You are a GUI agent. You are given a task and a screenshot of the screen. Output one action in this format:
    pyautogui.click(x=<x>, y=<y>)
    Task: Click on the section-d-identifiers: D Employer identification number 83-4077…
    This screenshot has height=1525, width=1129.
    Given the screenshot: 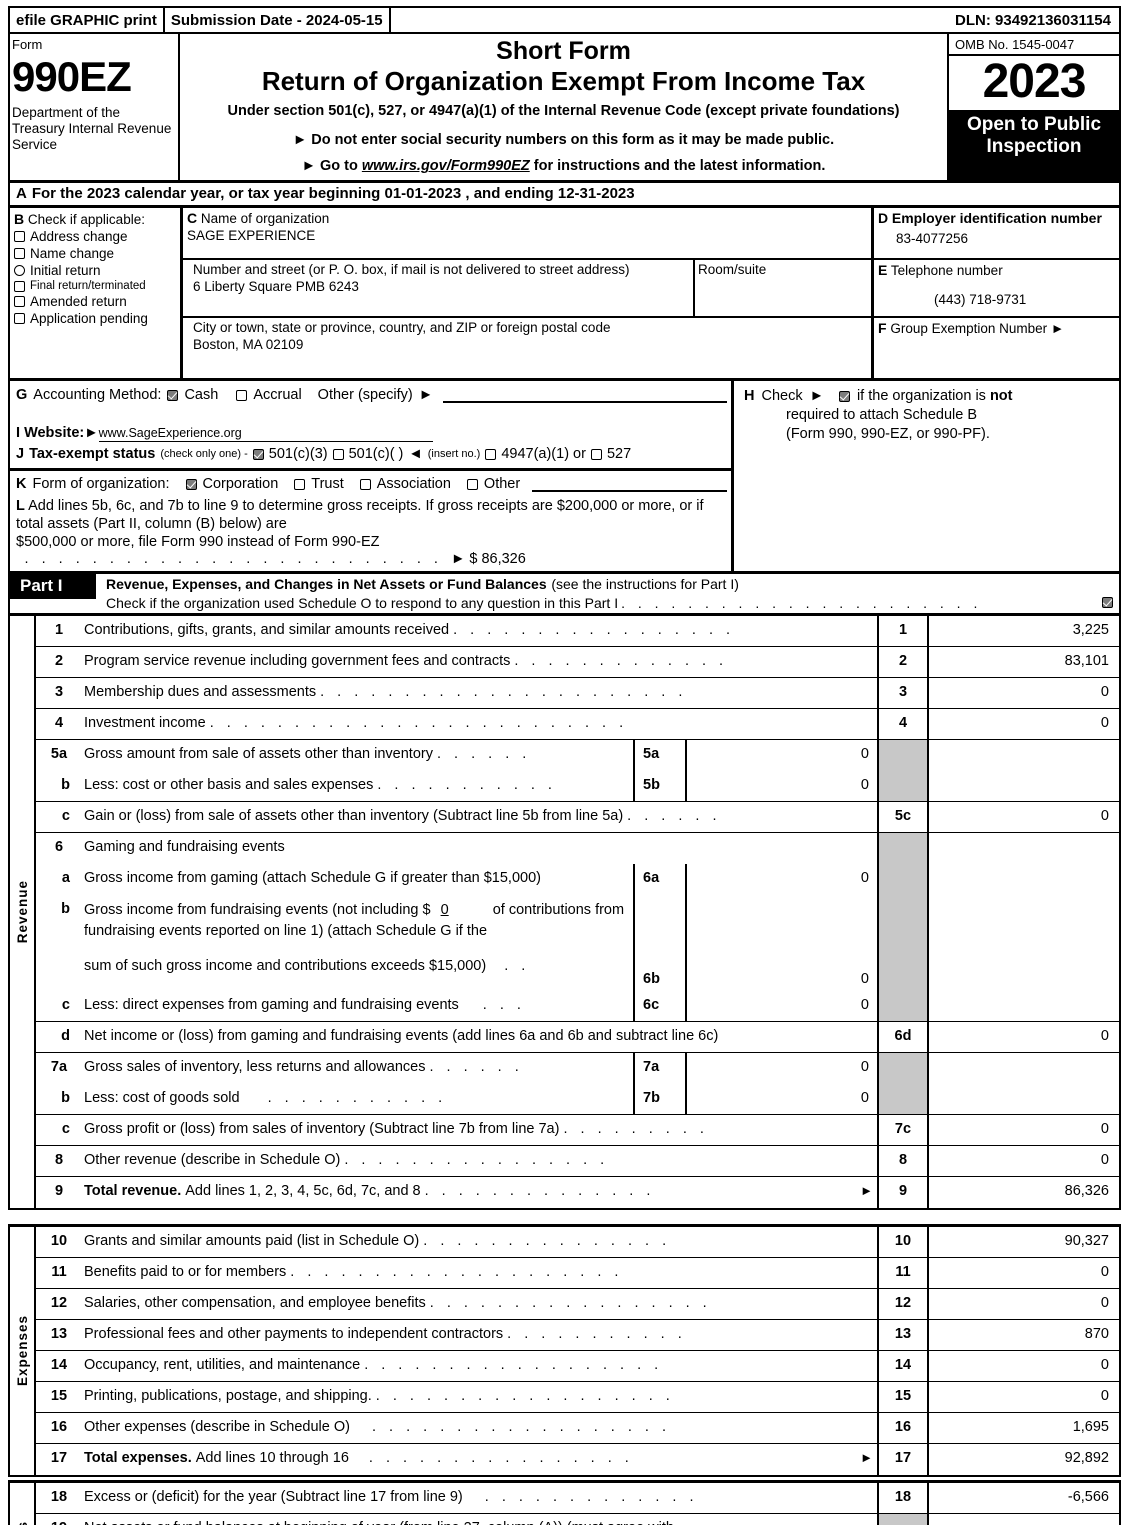 What is the action you would take?
    pyautogui.click(x=995, y=293)
    